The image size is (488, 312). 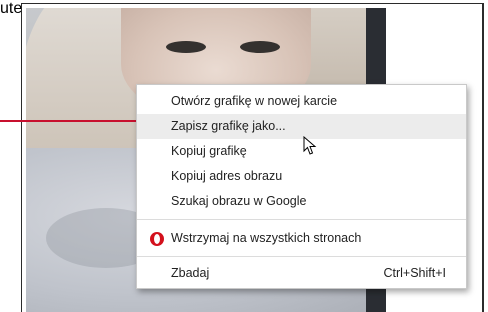 What do you see at coordinates (310, 145) in the screenshot?
I see `mouse-cursor-icon` at bounding box center [310, 145].